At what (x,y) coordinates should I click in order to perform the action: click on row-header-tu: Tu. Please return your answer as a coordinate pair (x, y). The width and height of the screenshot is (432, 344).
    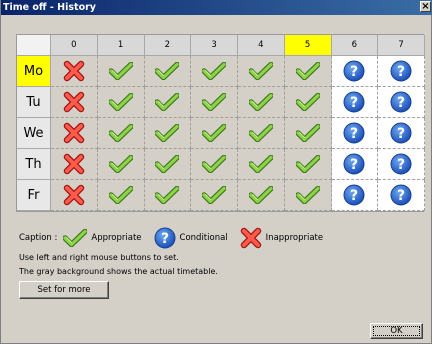
    Looking at the image, I should click on (34, 102).